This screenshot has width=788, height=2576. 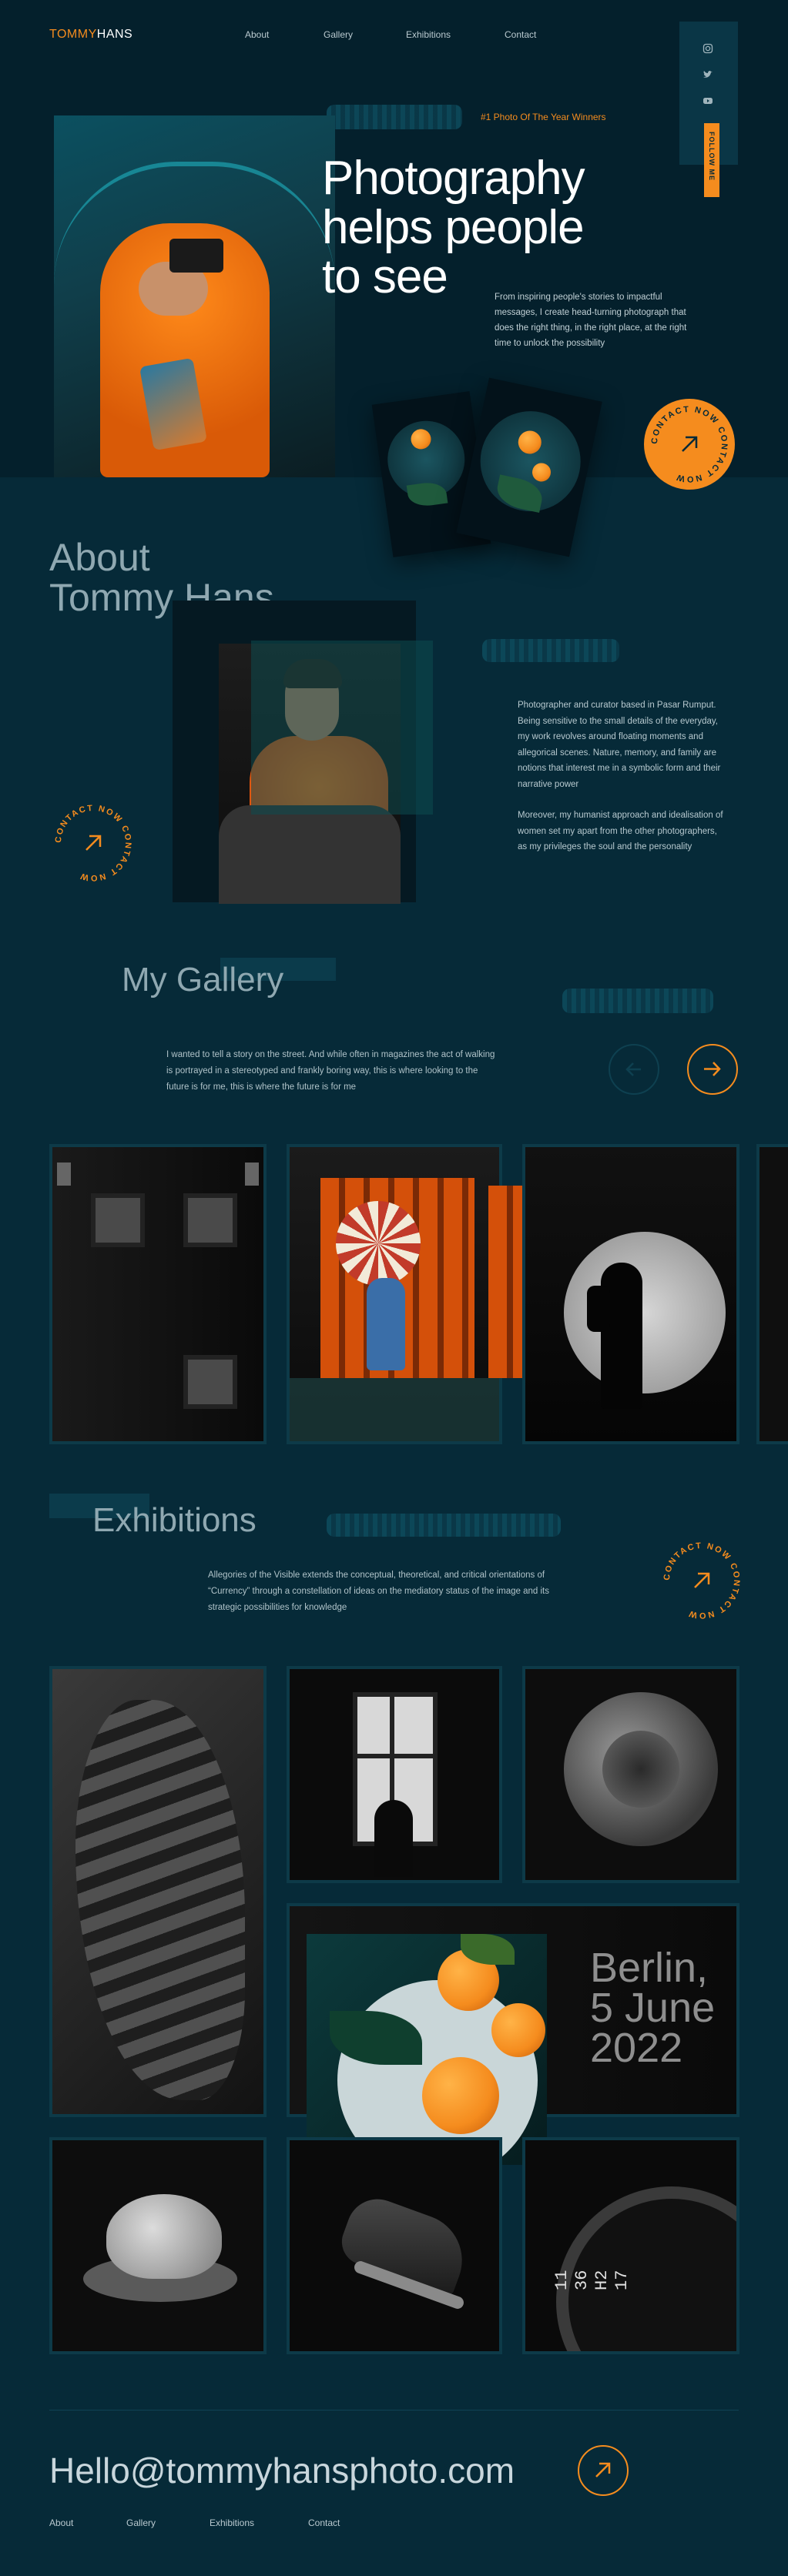 I want to click on footer-nav-exhibitions: Exhibitions, so click(x=232, y=2523).